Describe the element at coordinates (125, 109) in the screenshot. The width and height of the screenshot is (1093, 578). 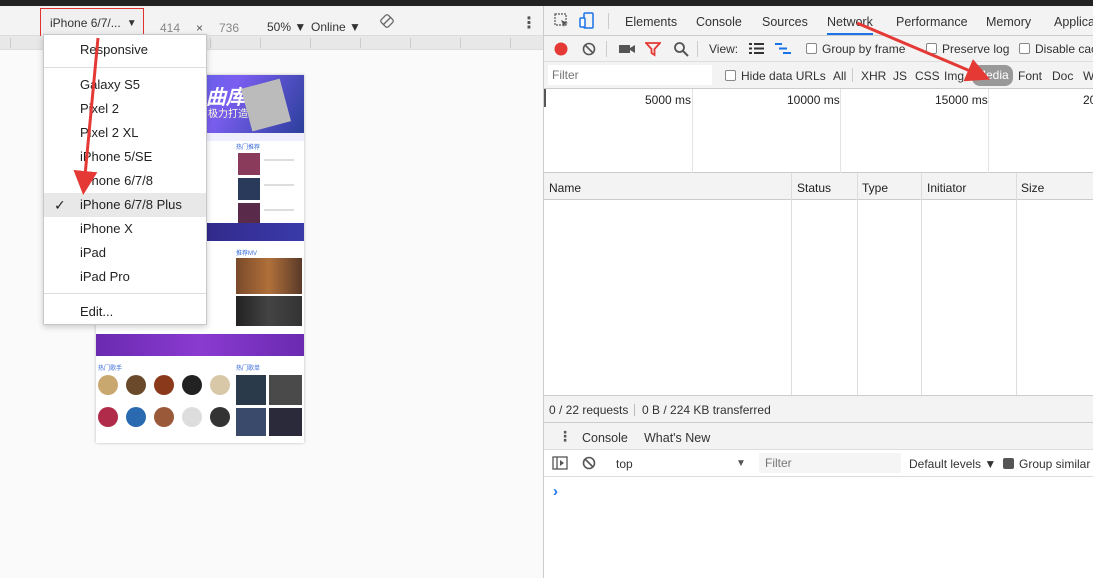
I see `menu-item-pixel-2: Pixel 2` at that location.